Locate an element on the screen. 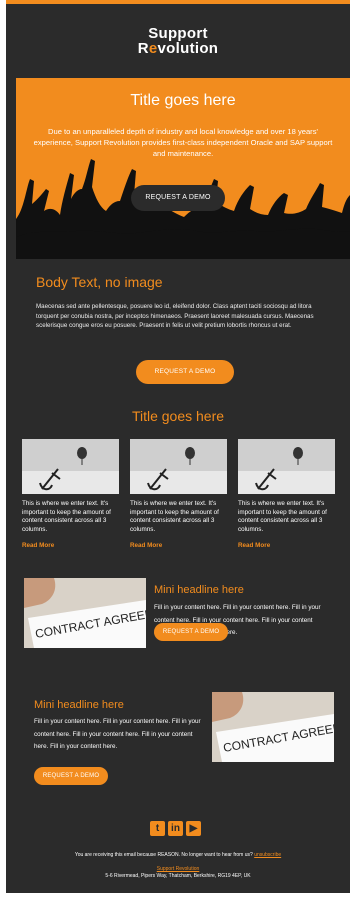  logo-line-2: Revolution is located at coordinates (178, 48).